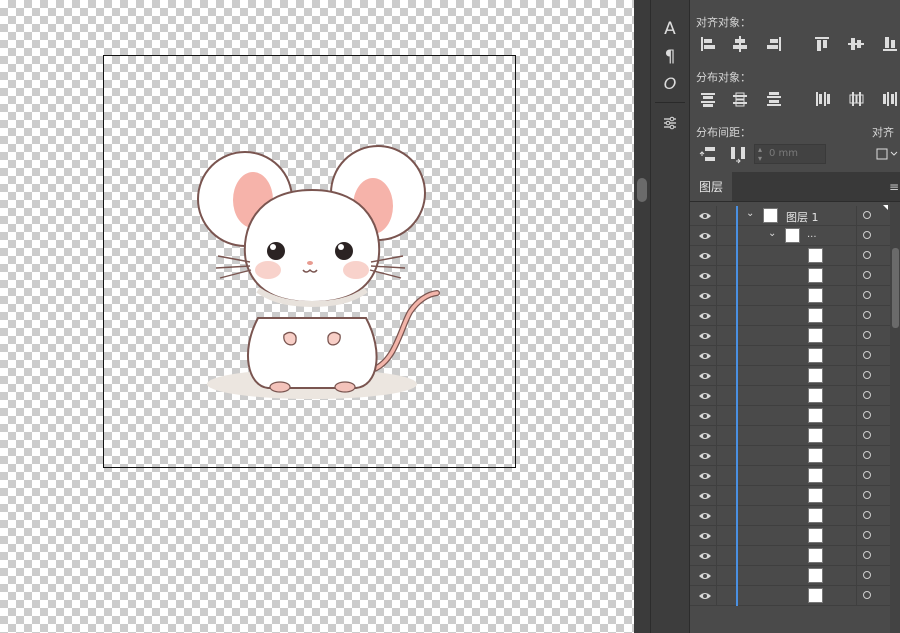  What do you see at coordinates (708, 44) in the screenshot?
I see `align-left-icon` at bounding box center [708, 44].